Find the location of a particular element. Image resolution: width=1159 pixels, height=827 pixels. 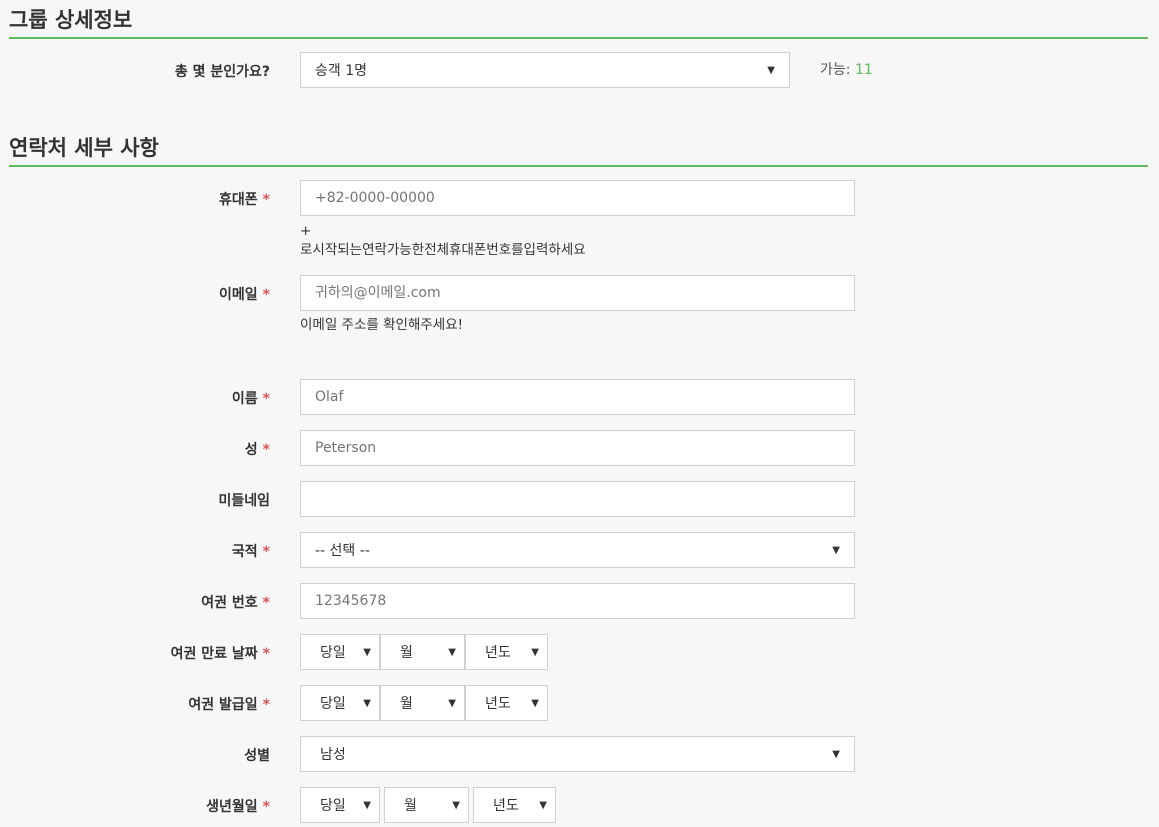

passport-expiry-day-select: 당일 ▼ is located at coordinates (340, 652).